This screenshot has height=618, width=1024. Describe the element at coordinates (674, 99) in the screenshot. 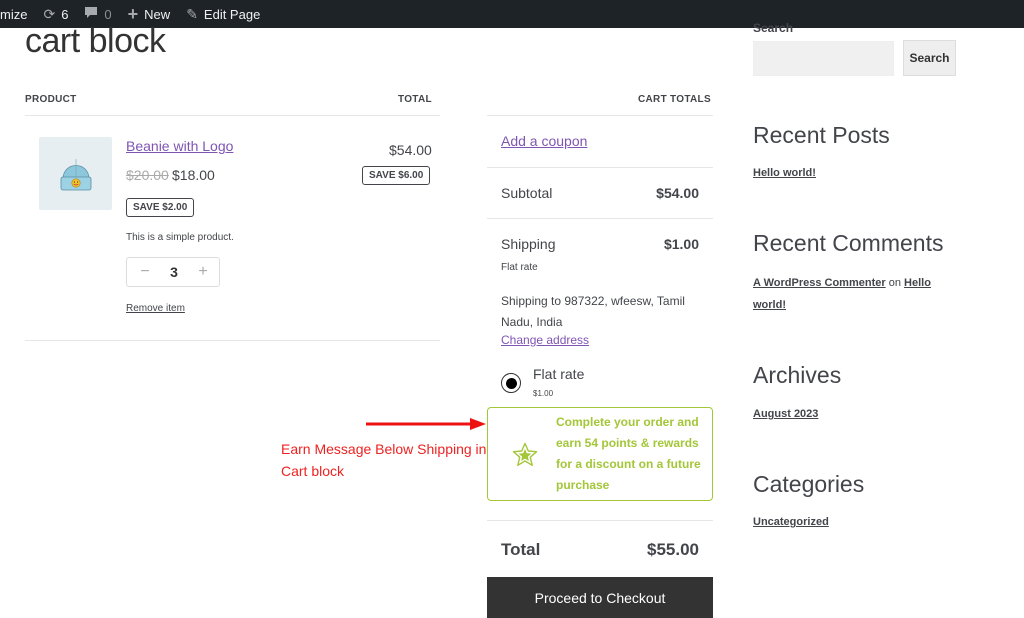

I see `cart-totals-heading: CART TOTALS` at that location.